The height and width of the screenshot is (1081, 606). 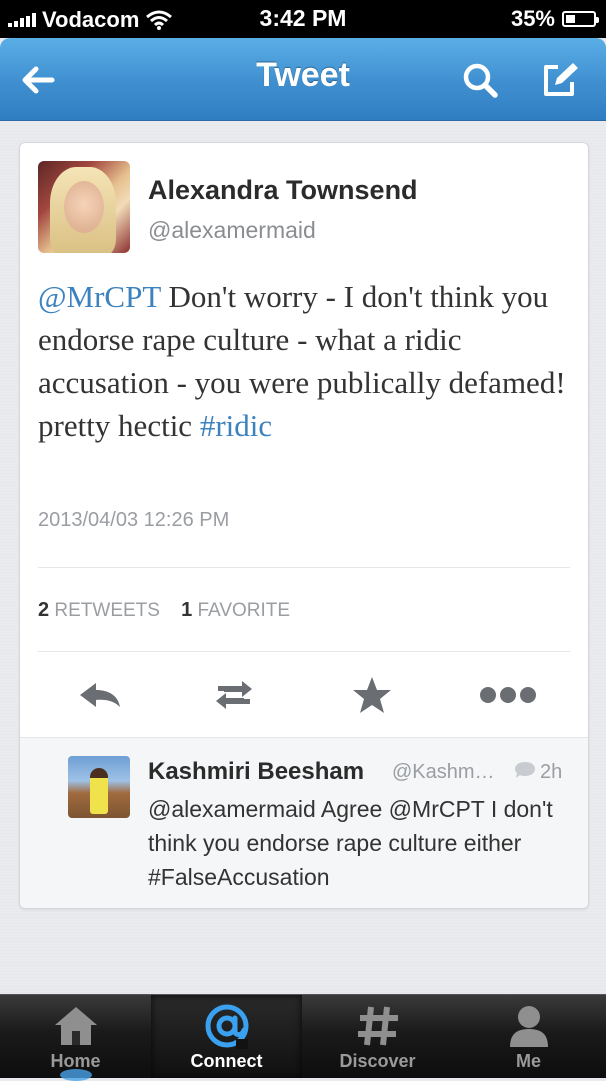 What do you see at coordinates (234, 695) in the screenshot?
I see `retweet-icon` at bounding box center [234, 695].